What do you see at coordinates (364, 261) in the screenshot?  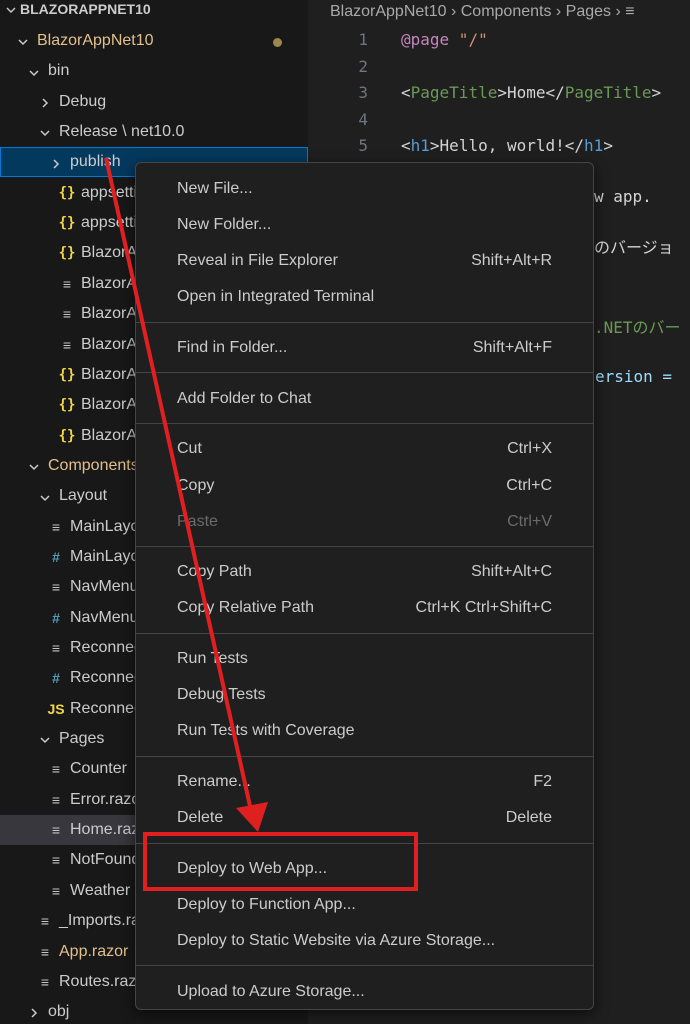 I see `menu-item-reveal-in-file-explorer: Reveal in File Explorer Shift+Alt+R` at bounding box center [364, 261].